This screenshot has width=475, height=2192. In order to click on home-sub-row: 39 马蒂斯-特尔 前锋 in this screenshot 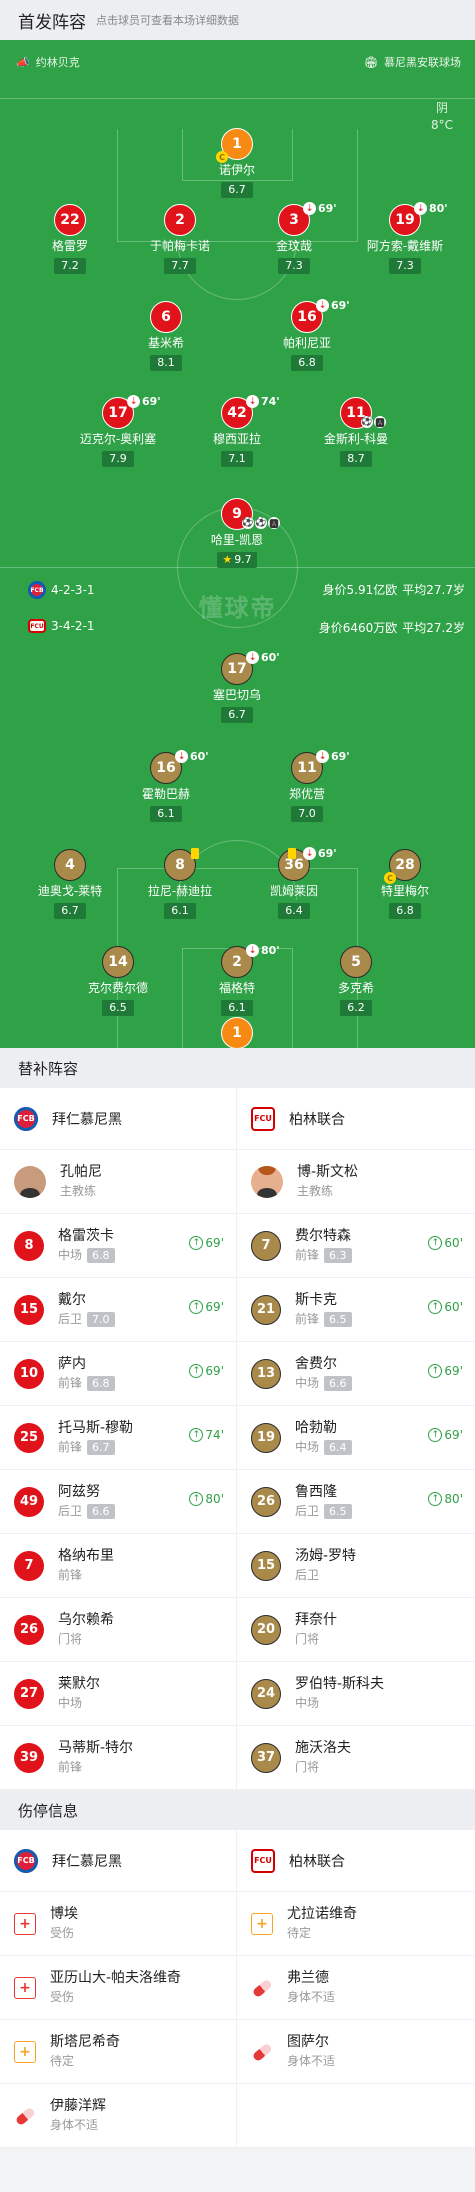, I will do `click(118, 1758)`.